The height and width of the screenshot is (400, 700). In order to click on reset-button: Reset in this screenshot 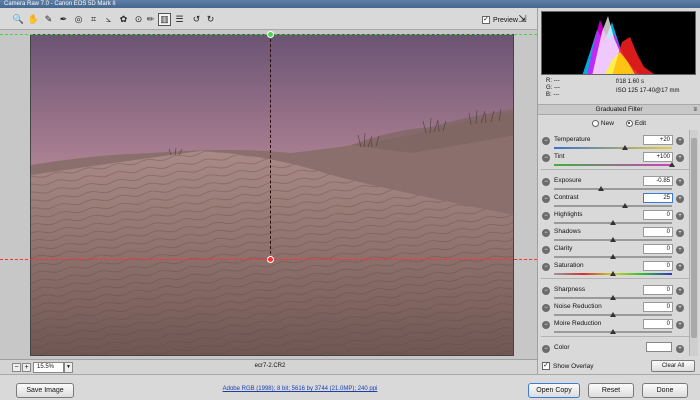, I will do `click(611, 390)`.